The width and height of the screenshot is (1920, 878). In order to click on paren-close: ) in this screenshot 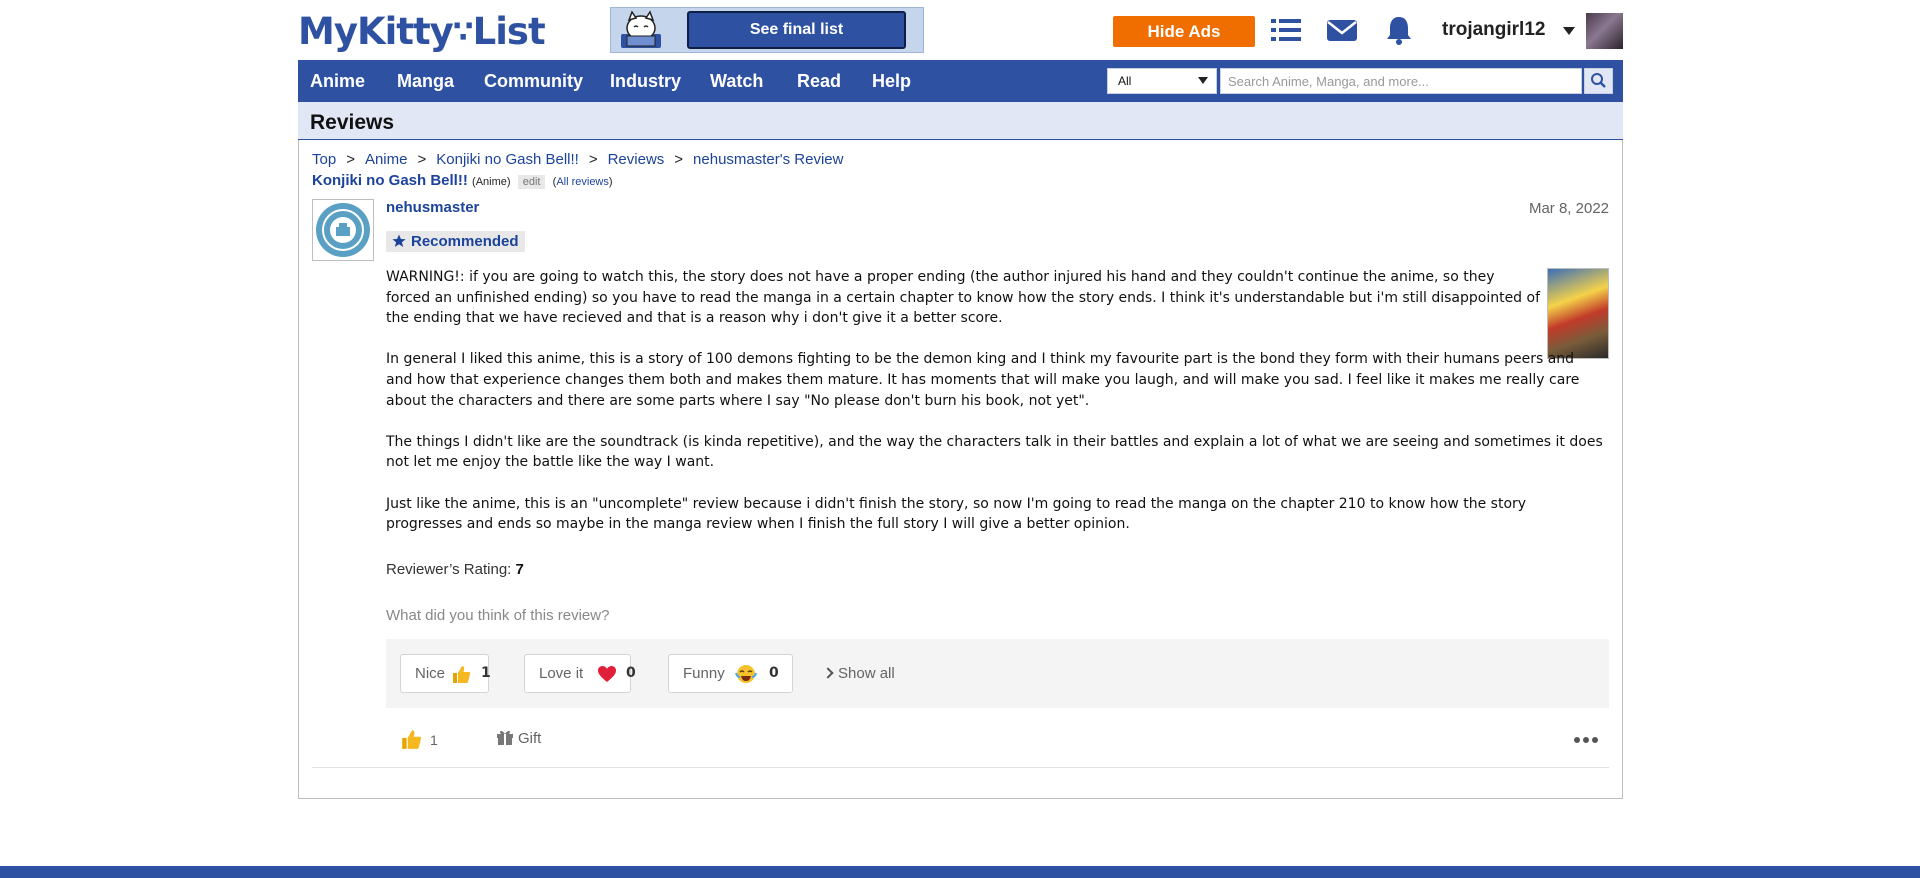, I will do `click(610, 182)`.